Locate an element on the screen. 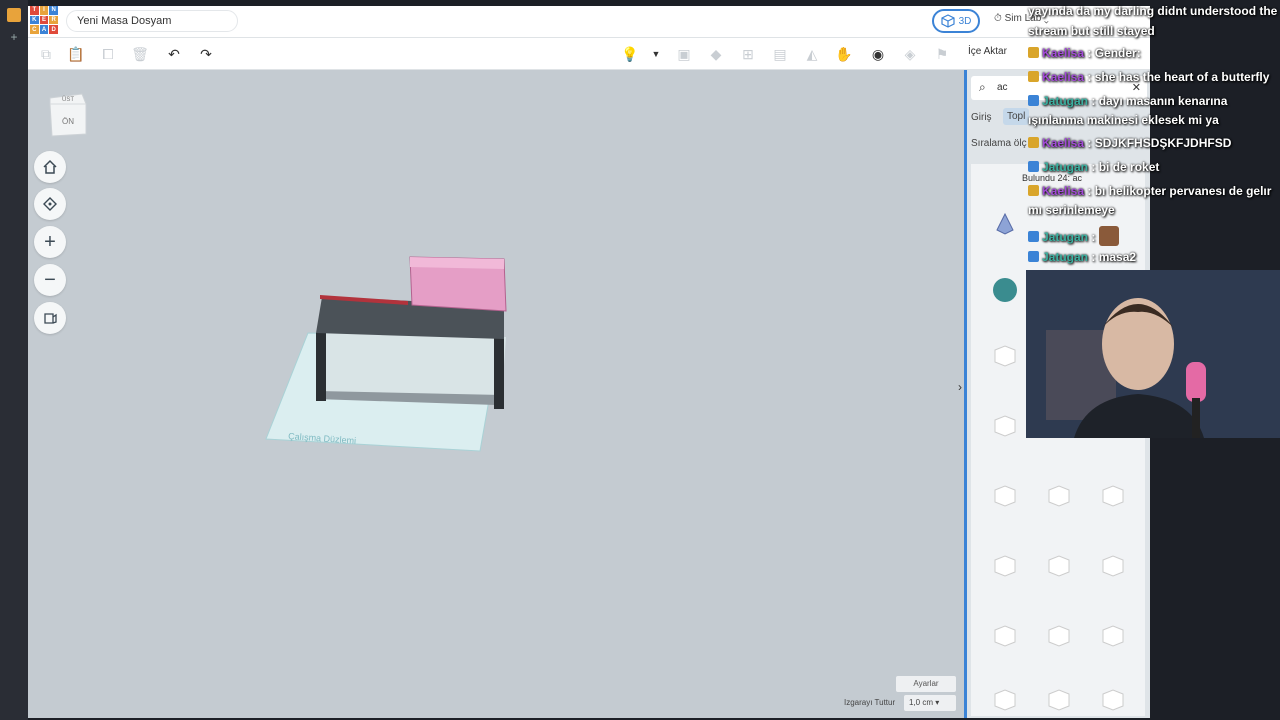 Image resolution: width=1280 pixels, height=720 pixels. dropdown-icon: ▼ is located at coordinates (656, 54).